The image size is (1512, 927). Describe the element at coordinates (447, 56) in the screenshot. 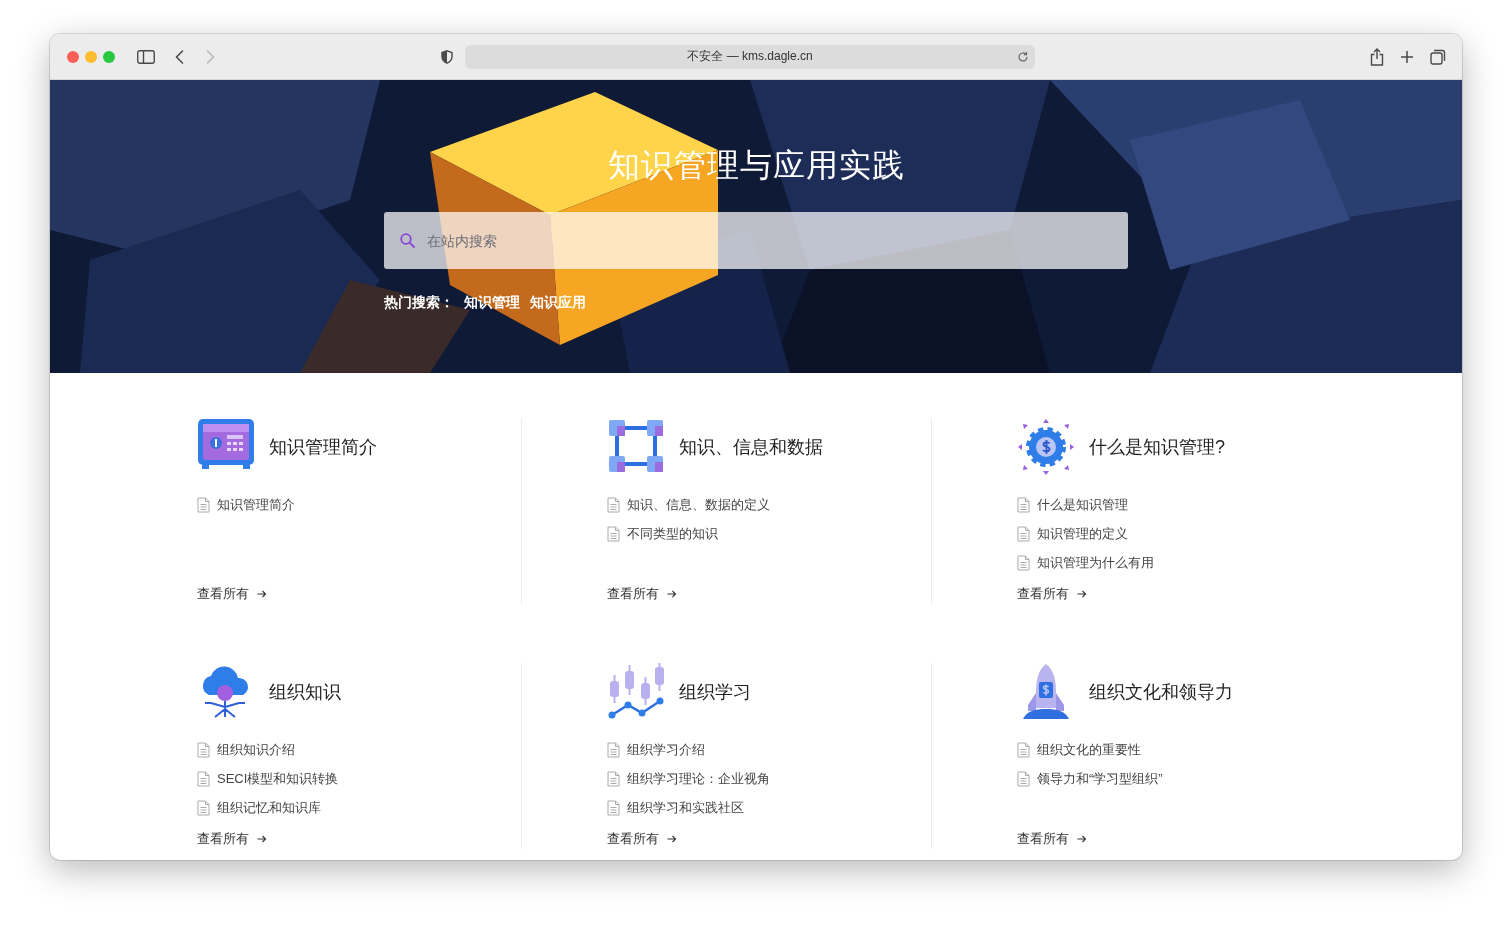

I see `shield-icon` at that location.